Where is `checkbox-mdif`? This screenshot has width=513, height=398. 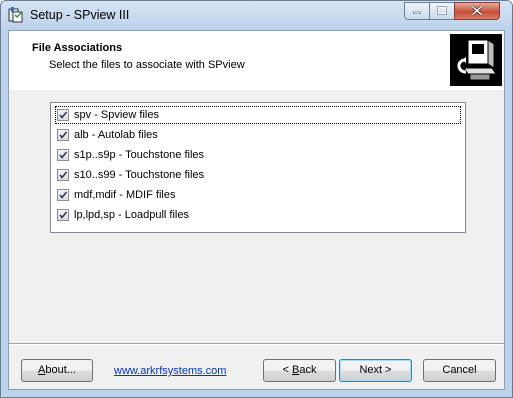
checkbox-mdif is located at coordinates (63, 195).